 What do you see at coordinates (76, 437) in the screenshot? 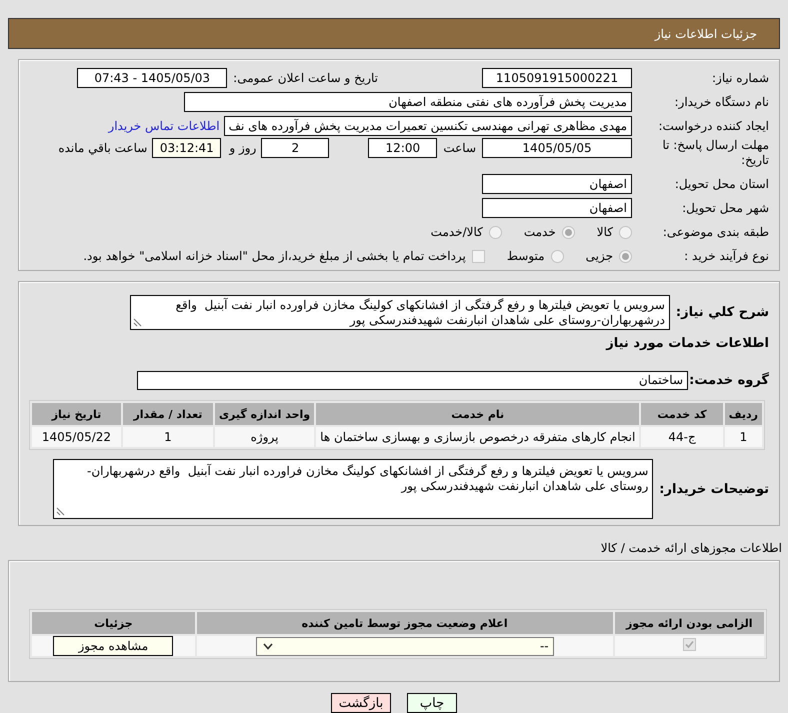
I see `table-cell: 1405/05/22` at bounding box center [76, 437].